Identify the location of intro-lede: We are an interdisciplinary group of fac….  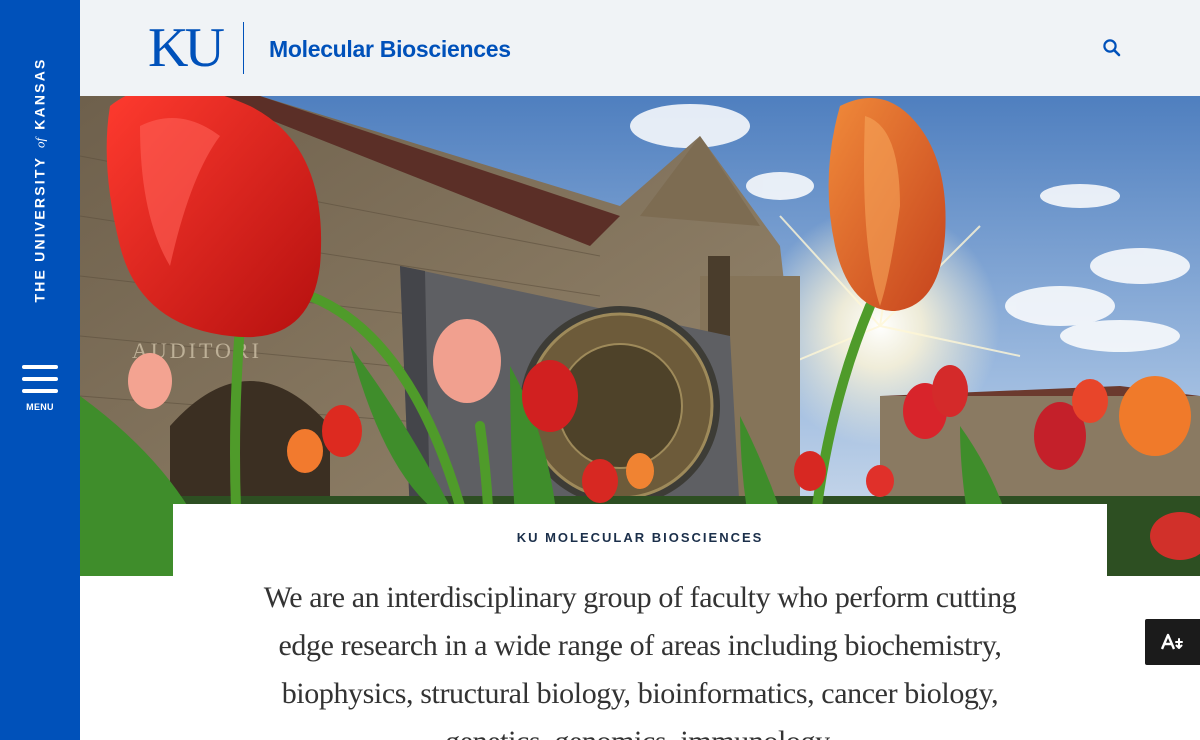
(640, 660).